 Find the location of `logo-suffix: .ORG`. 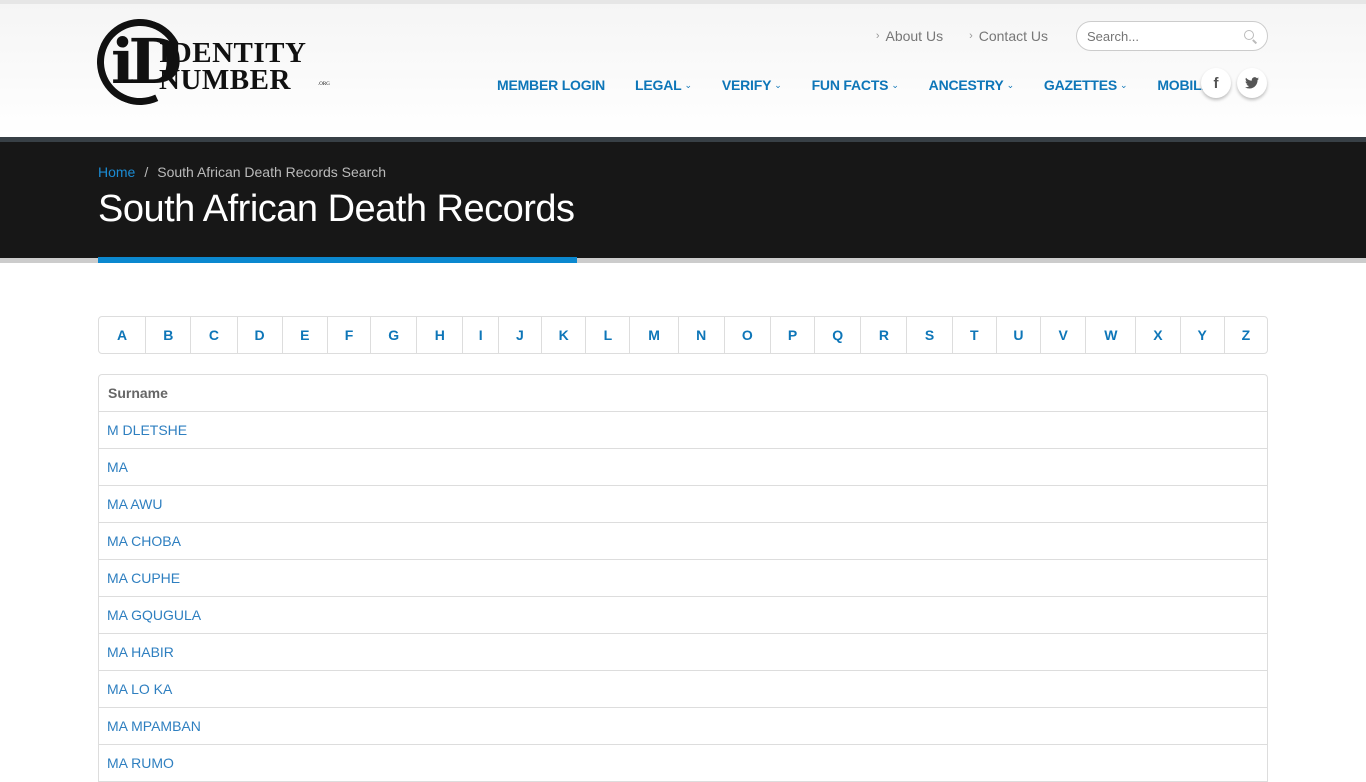

logo-suffix: .ORG is located at coordinates (324, 84).